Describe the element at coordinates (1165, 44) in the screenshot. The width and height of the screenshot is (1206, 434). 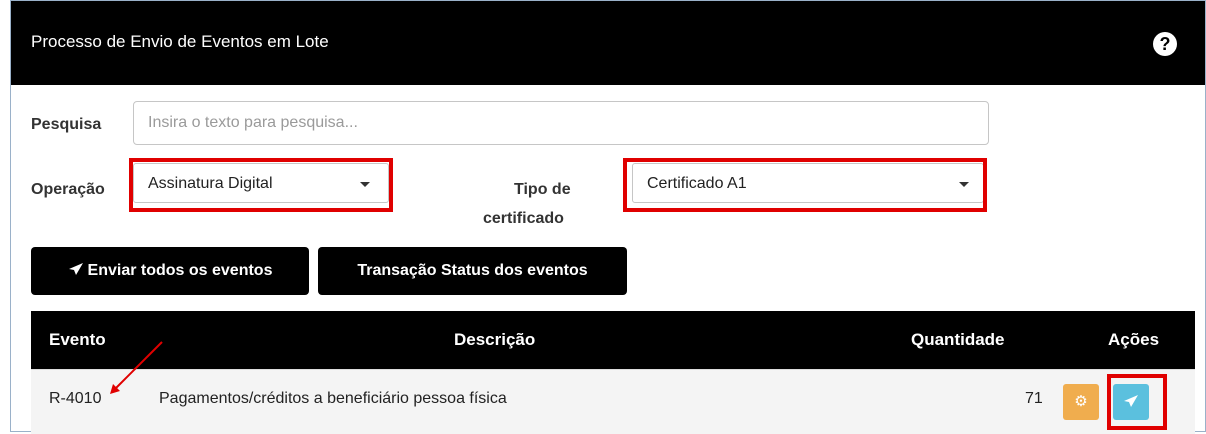
I see `help-icon: ?` at that location.